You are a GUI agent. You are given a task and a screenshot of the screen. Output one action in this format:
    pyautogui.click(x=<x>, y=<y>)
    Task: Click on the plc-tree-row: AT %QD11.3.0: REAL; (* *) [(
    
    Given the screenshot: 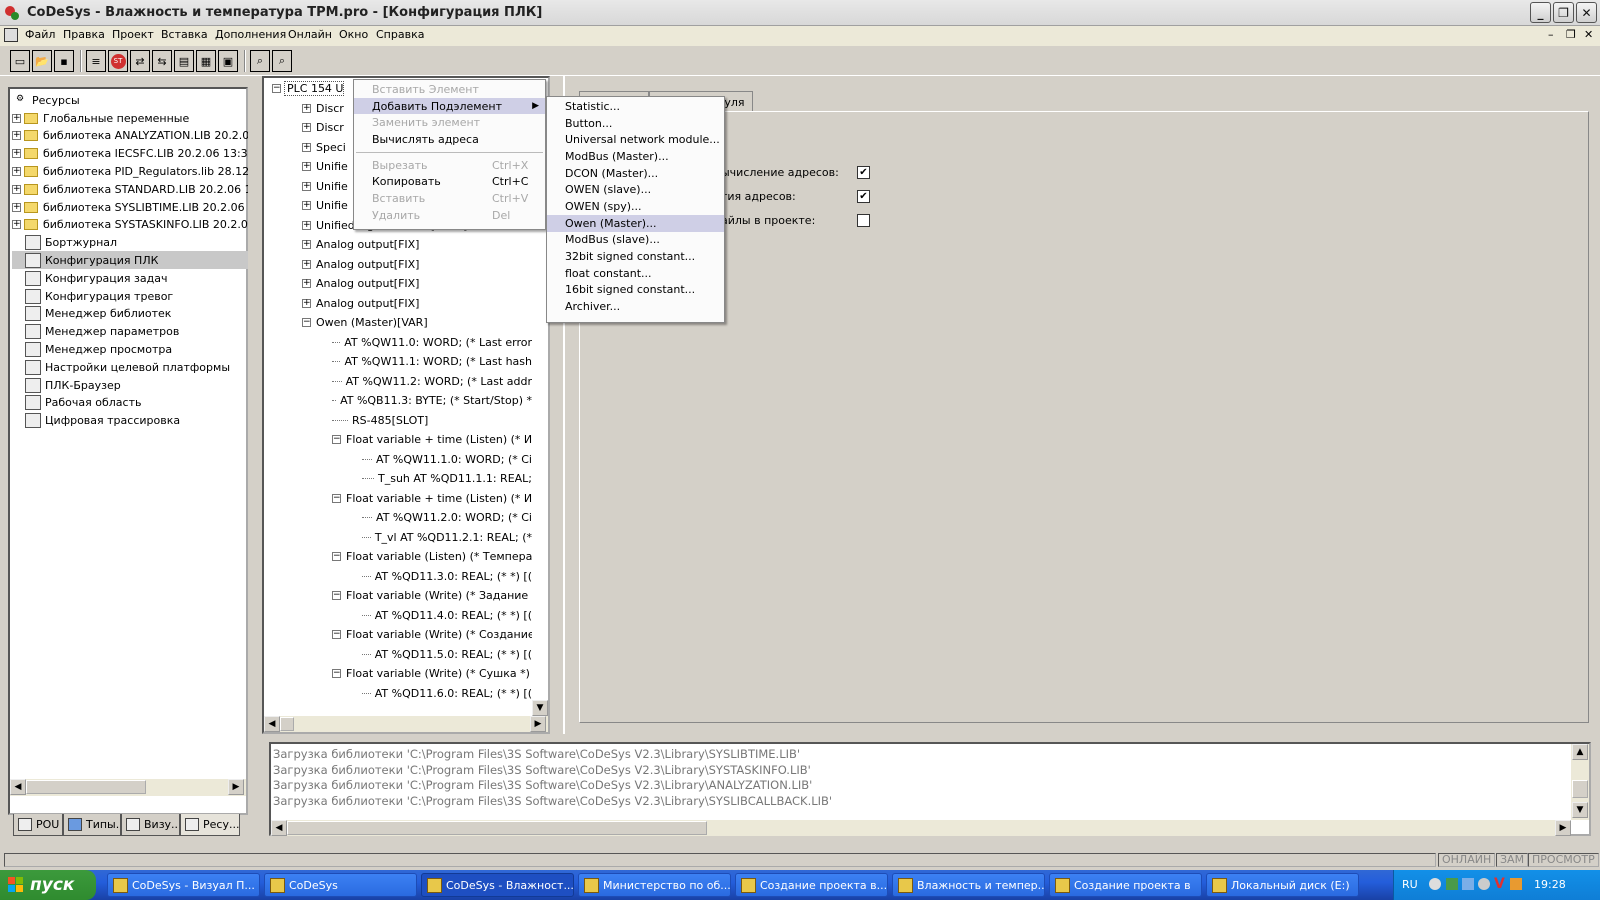 What is the action you would take?
    pyautogui.click(x=400, y=577)
    